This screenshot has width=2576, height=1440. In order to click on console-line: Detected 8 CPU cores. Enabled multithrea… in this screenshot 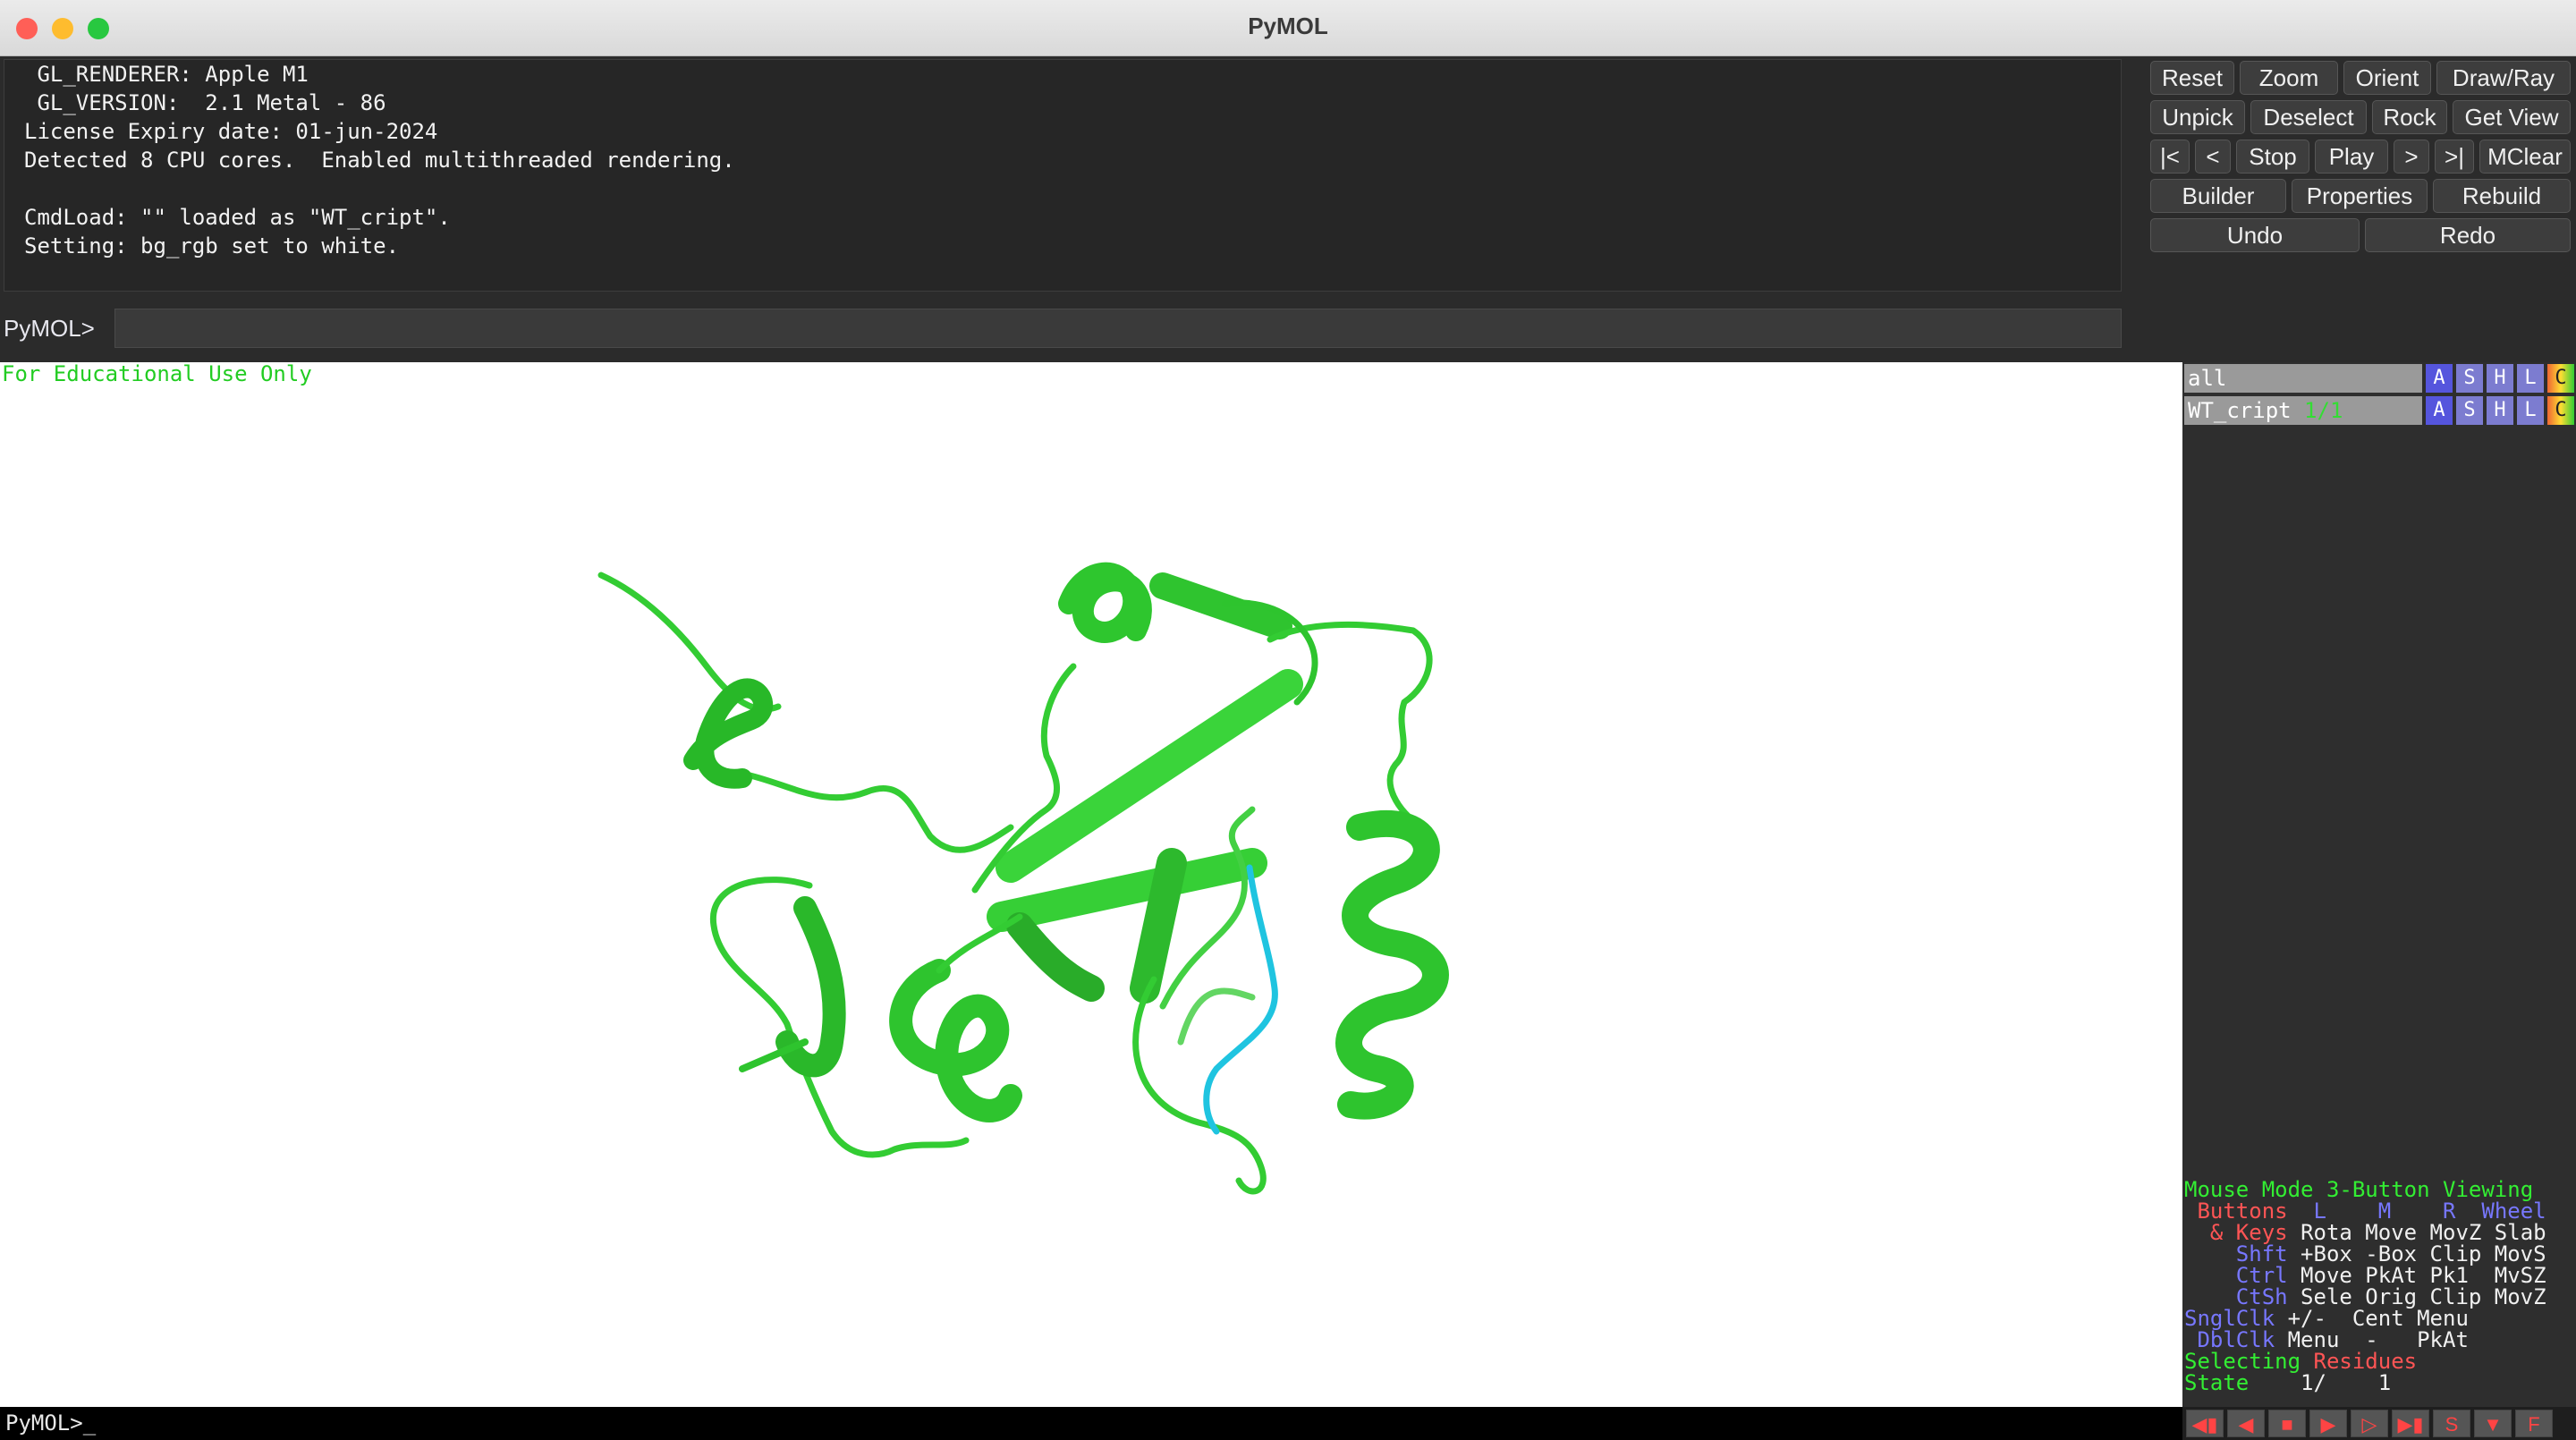, I will do `click(379, 160)`.